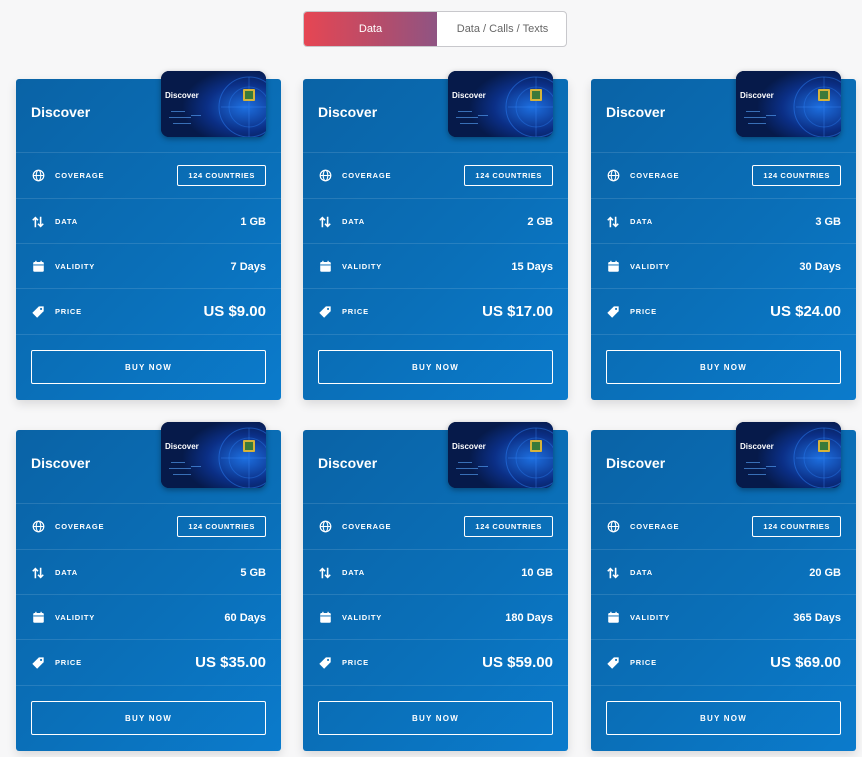  What do you see at coordinates (435, 617) in the screenshot?
I see `validity-row: VALIDITY 180 Days` at bounding box center [435, 617].